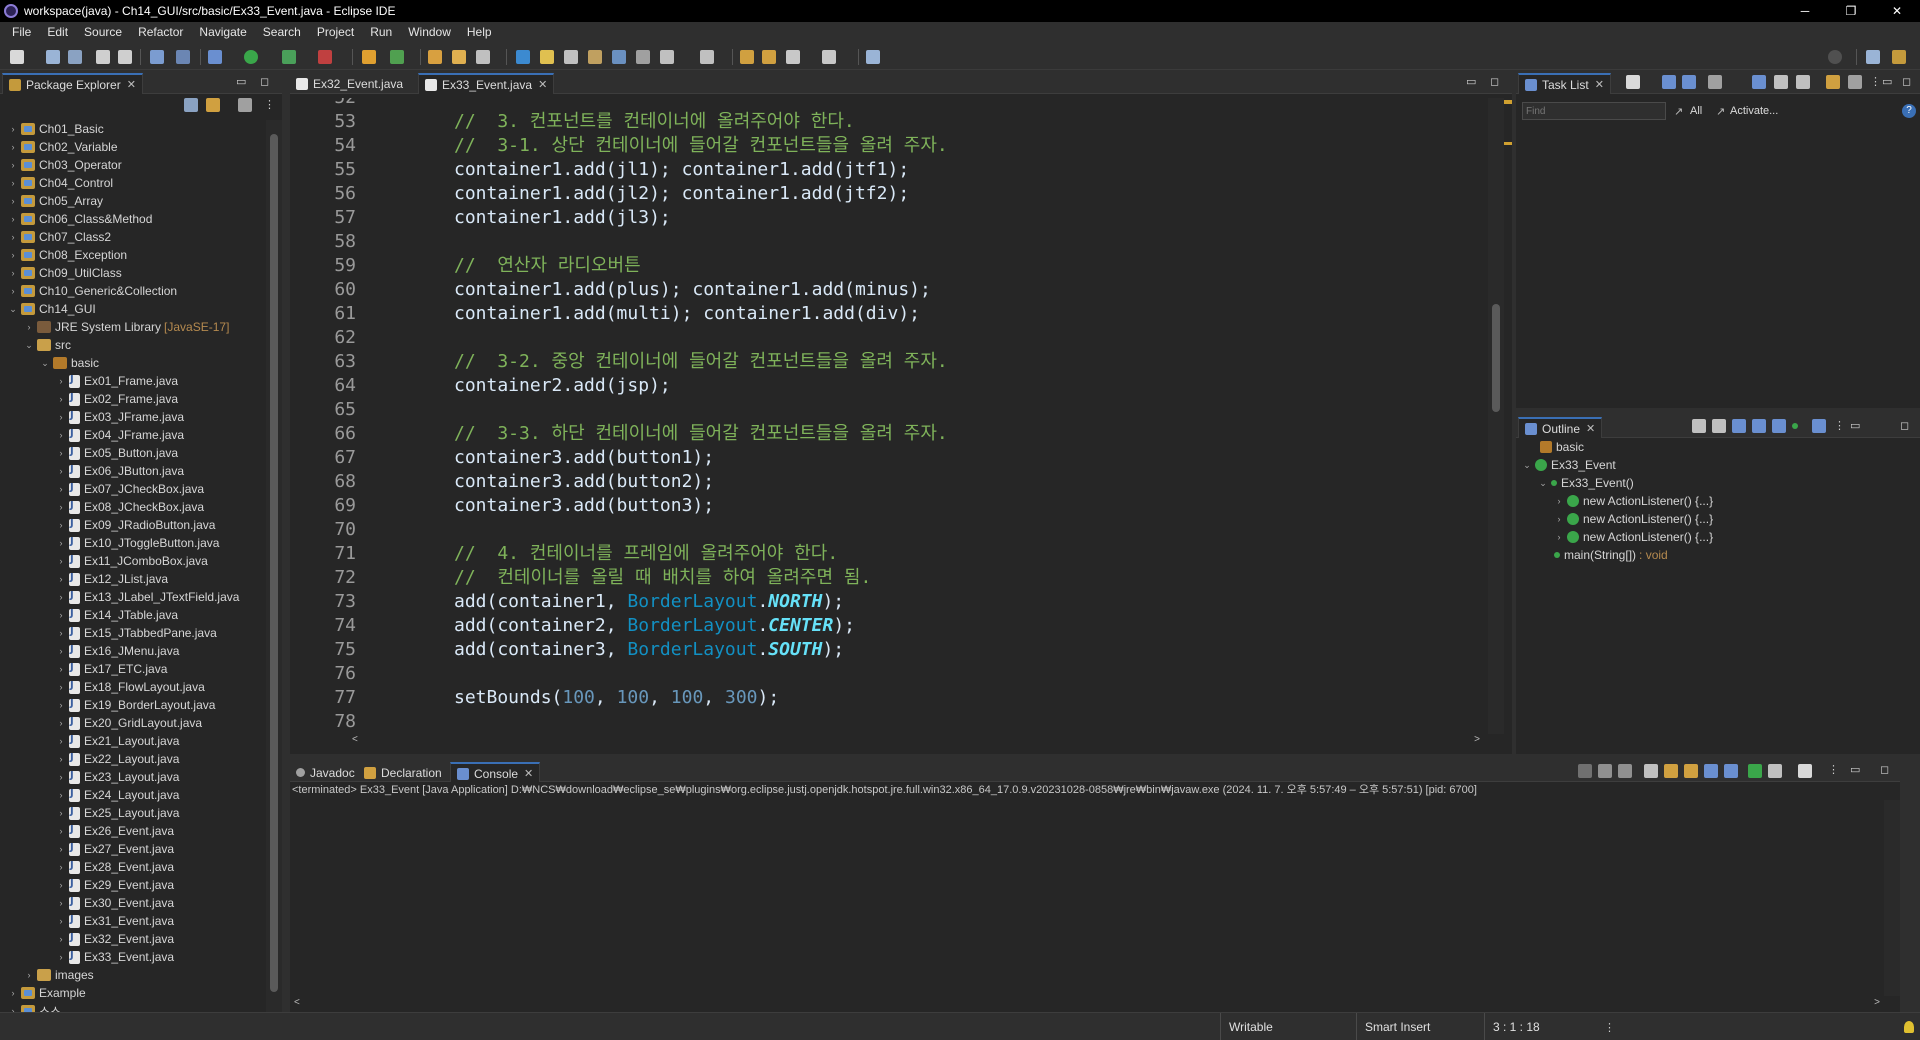 The width and height of the screenshot is (1920, 1040). Describe the element at coordinates (282, 32) in the screenshot. I see `menu-search: Search` at that location.